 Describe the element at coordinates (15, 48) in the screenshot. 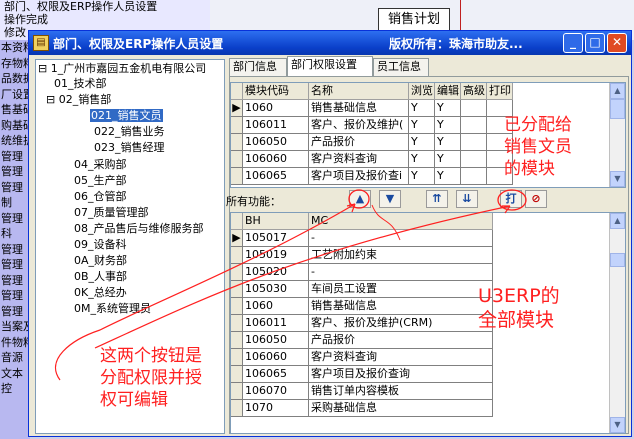

I see `background-sidebar-item: 本资料` at that location.